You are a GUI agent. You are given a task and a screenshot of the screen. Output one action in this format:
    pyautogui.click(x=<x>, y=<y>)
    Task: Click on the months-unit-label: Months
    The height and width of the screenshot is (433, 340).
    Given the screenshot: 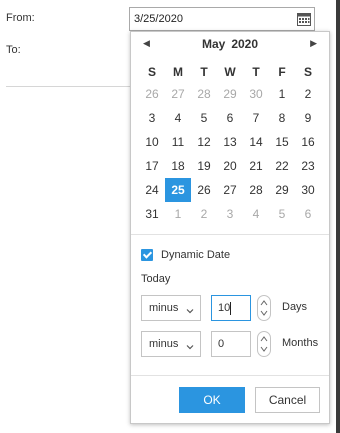 What is the action you would take?
    pyautogui.click(x=300, y=343)
    